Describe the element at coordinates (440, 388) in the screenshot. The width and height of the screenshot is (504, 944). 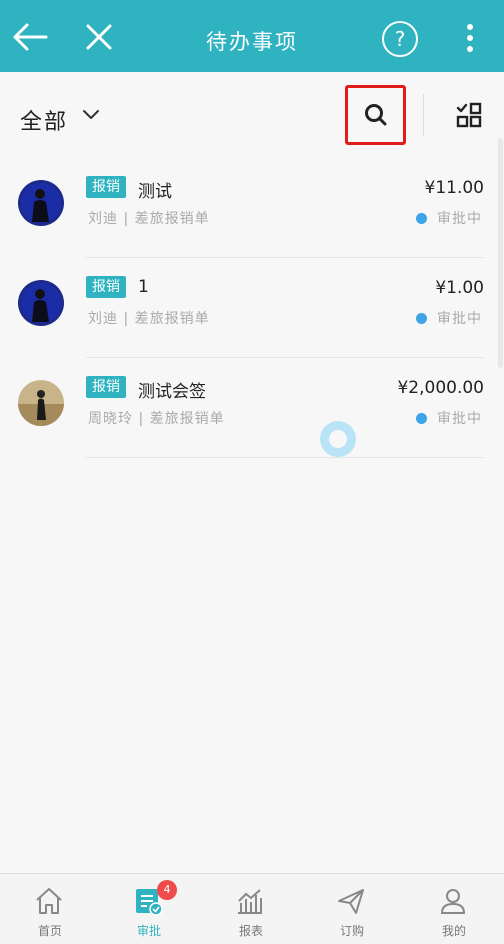
I see `item-amount: ¥2,000.00` at that location.